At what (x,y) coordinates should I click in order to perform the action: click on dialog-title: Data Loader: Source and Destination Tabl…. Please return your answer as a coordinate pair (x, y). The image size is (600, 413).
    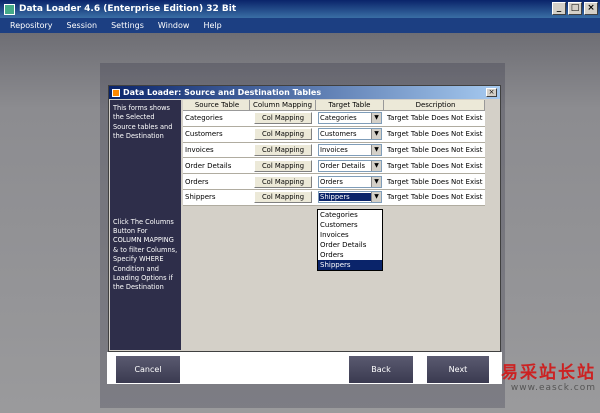
    Looking at the image, I should click on (222, 92).